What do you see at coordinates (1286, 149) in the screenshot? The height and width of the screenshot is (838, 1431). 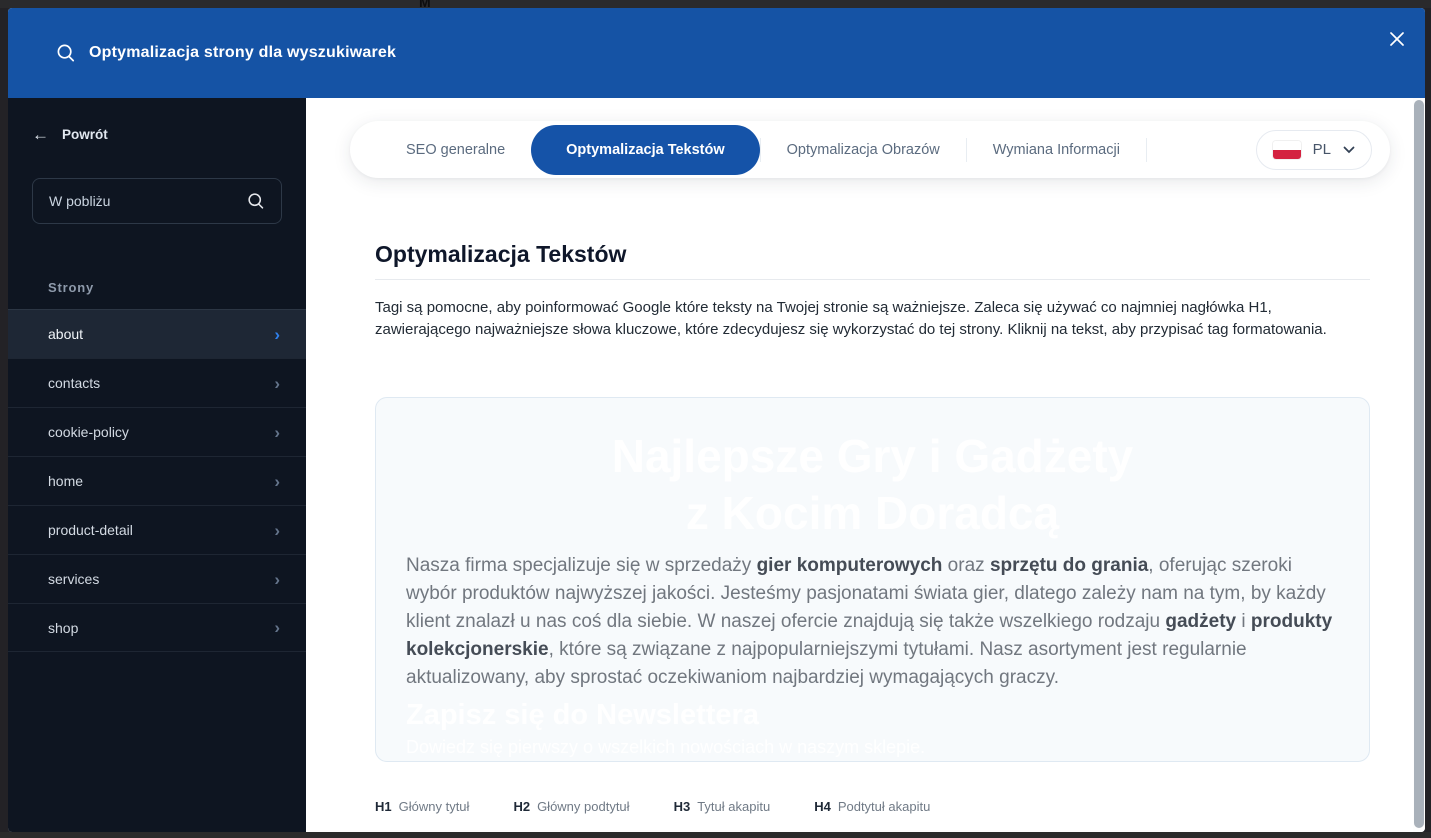 I see `poland-flag-icon` at bounding box center [1286, 149].